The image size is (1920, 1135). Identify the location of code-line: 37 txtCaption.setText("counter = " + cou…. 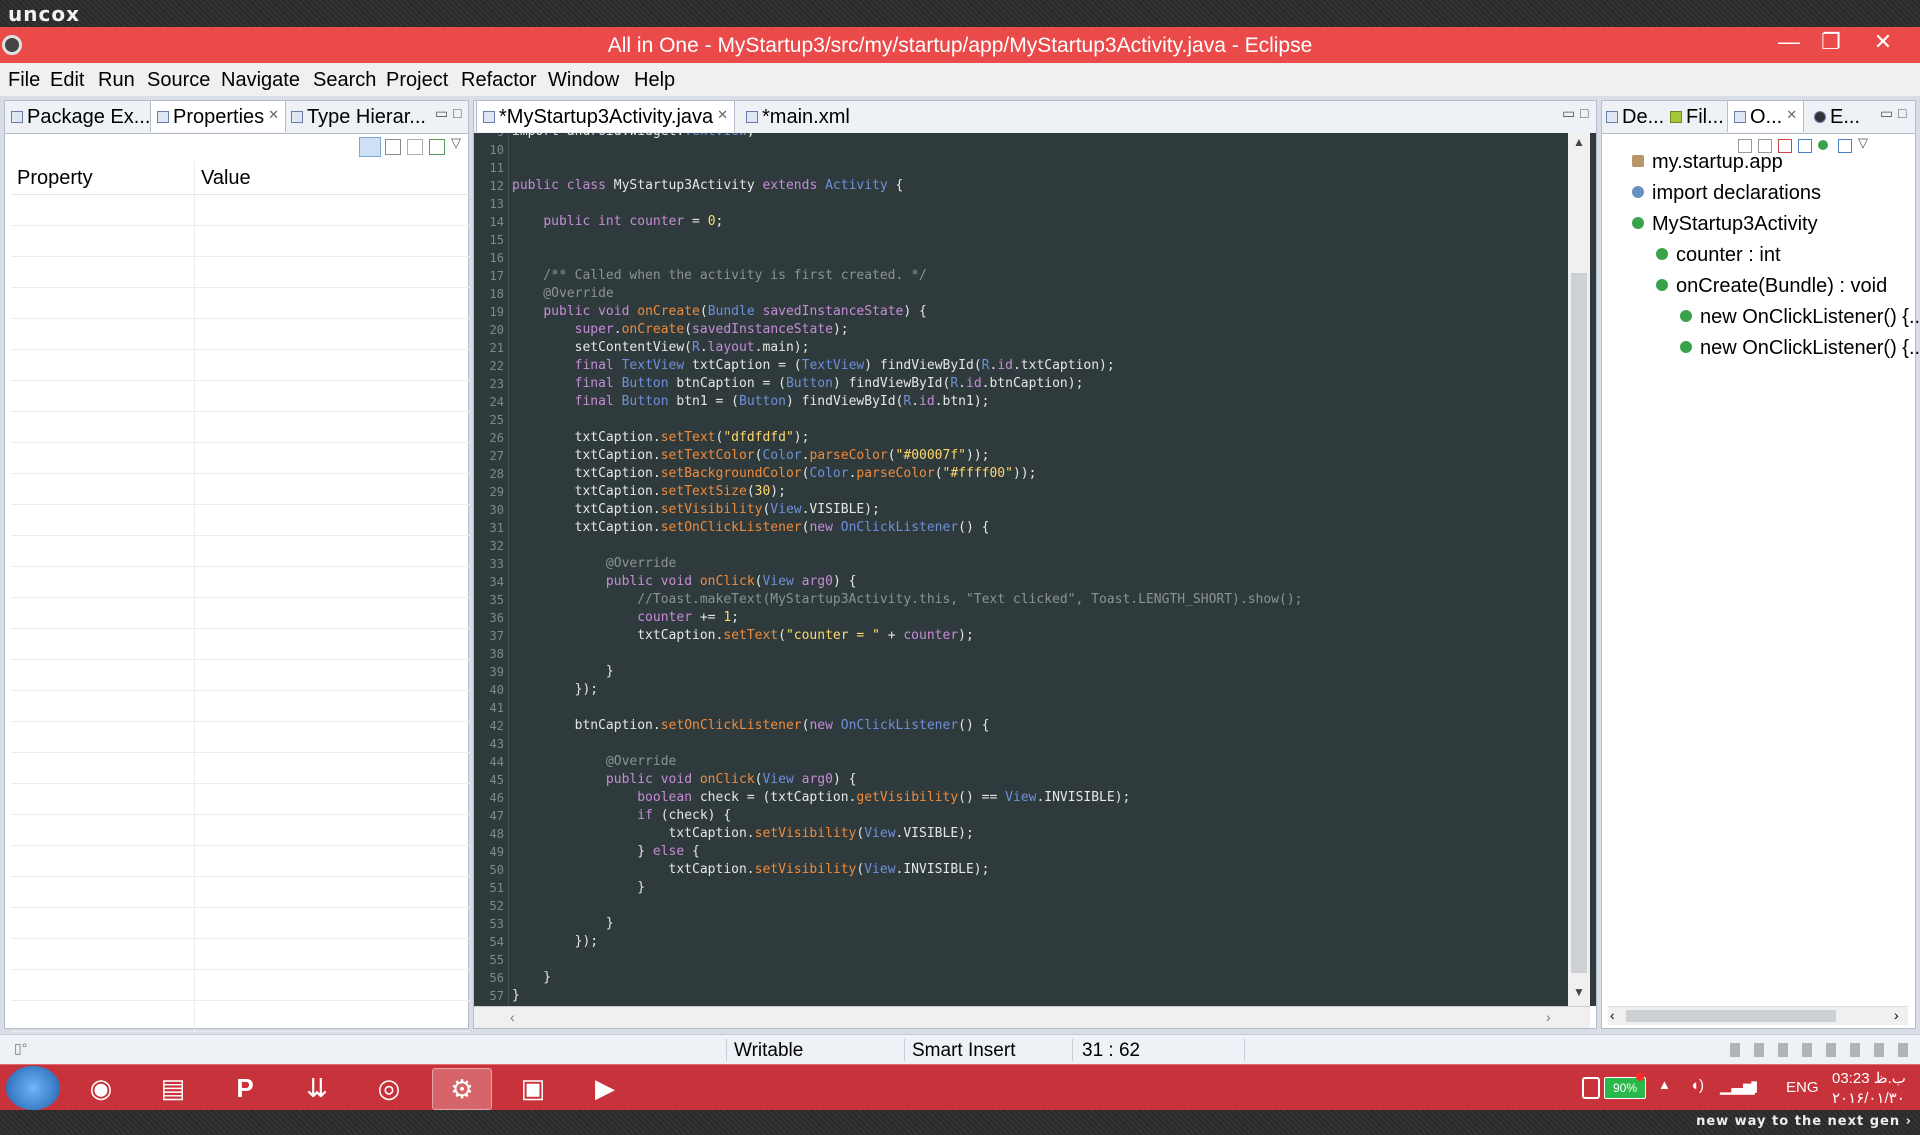
(1035, 636).